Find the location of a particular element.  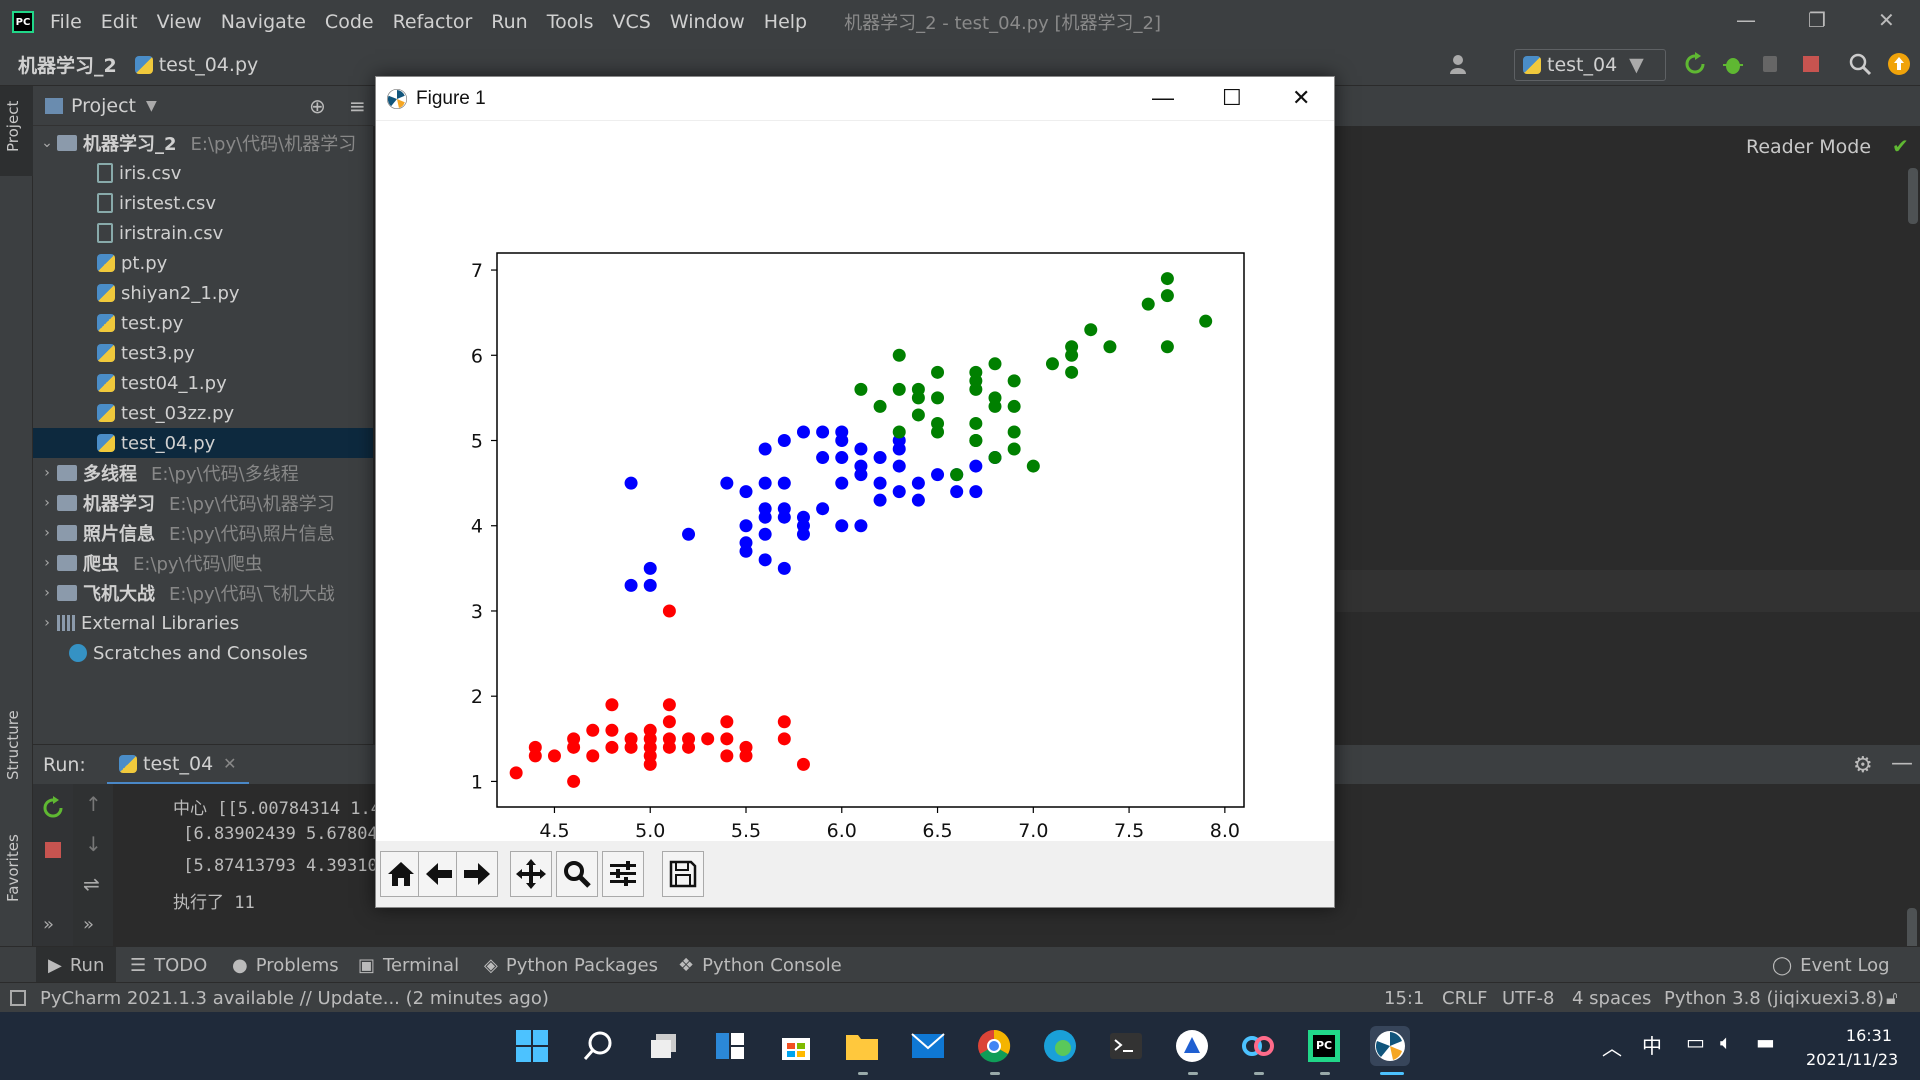

feishu-icon is located at coordinates (1192, 1046).